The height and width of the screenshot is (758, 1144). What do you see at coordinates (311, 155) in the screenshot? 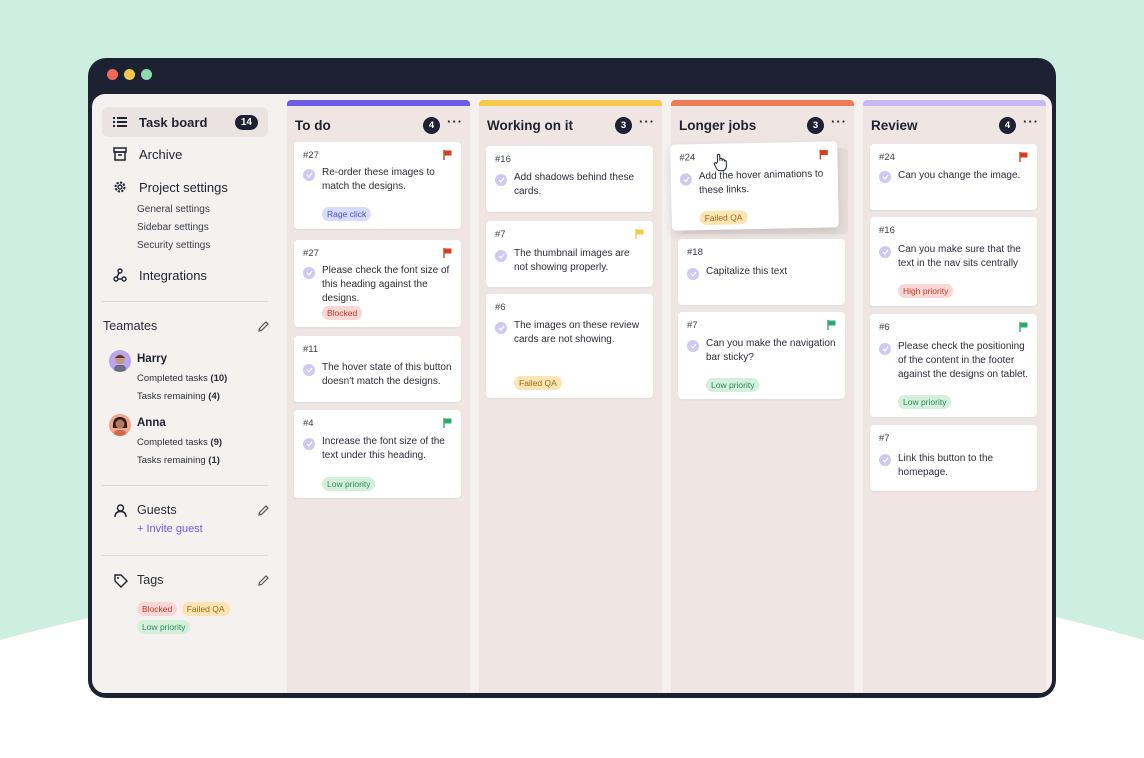
I see `card-id: #27` at bounding box center [311, 155].